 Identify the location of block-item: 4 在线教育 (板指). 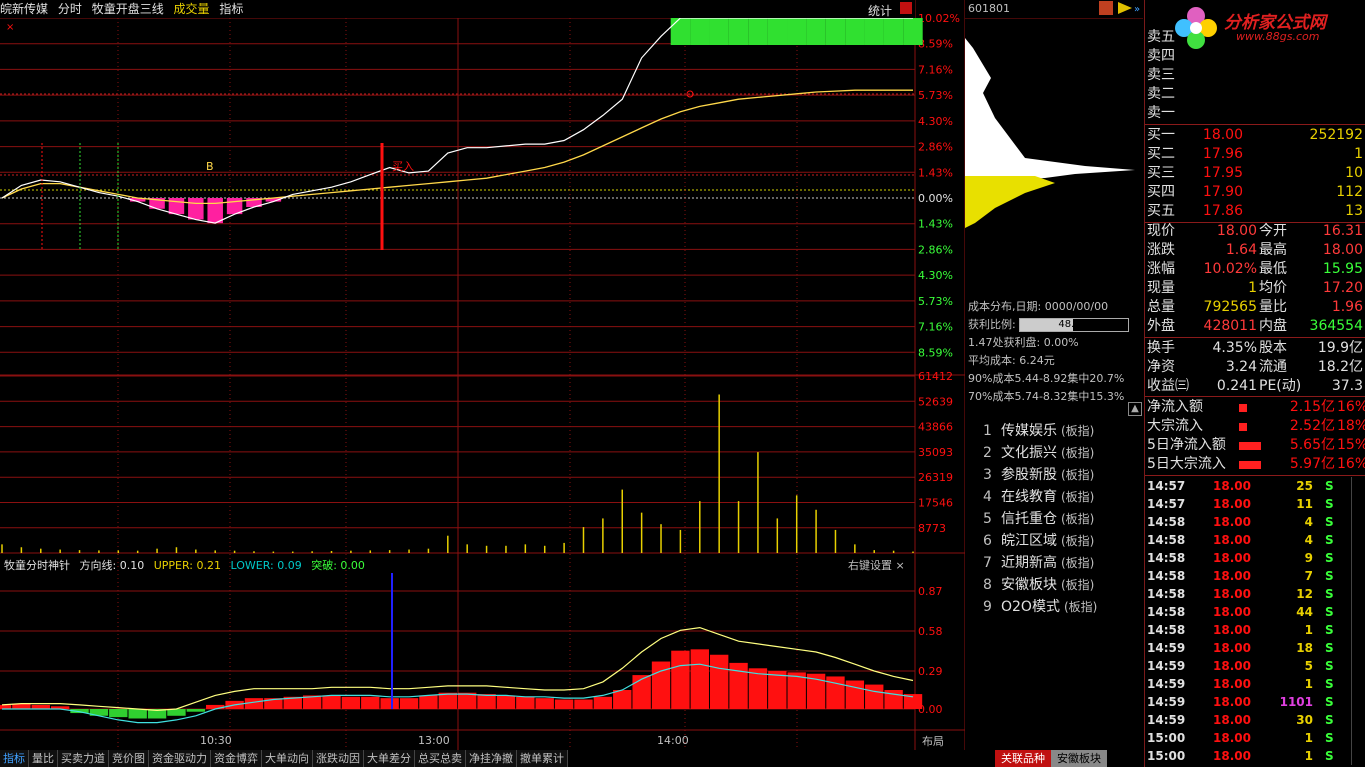
(1040, 497).